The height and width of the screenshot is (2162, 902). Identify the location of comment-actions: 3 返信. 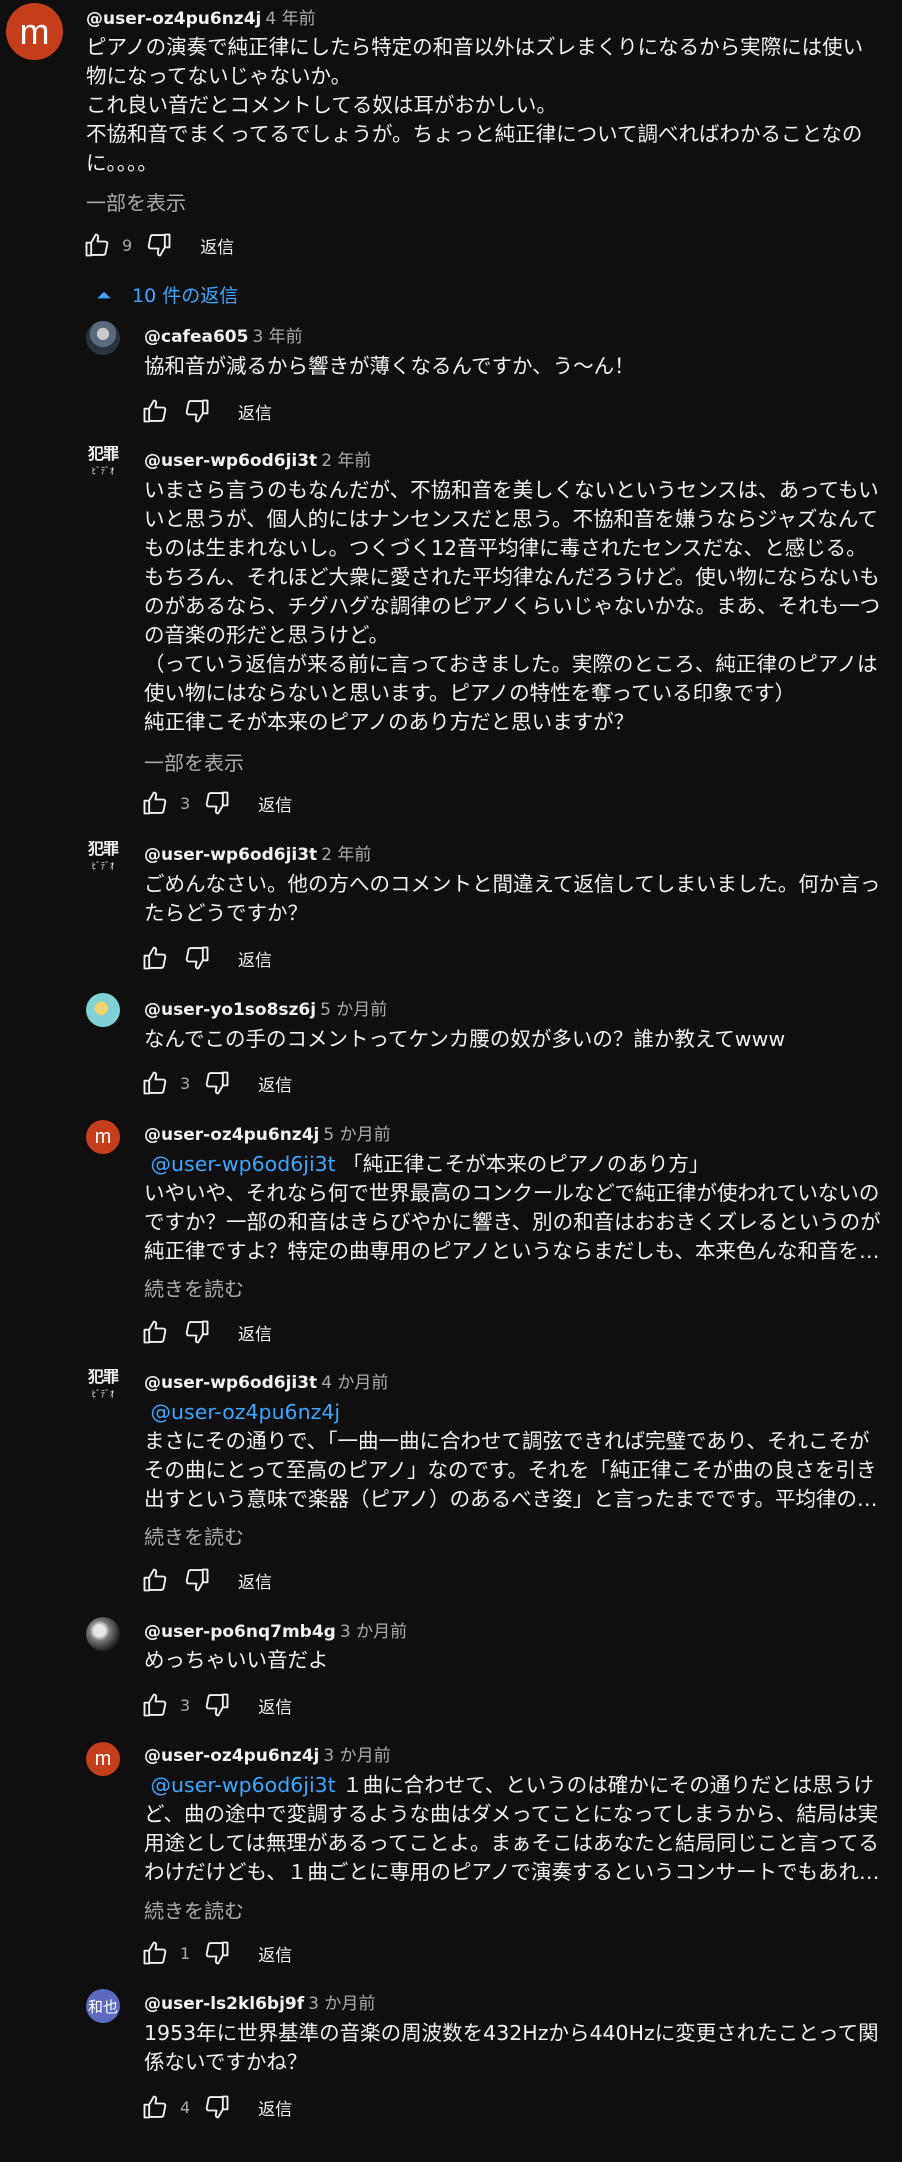
(216, 1705).